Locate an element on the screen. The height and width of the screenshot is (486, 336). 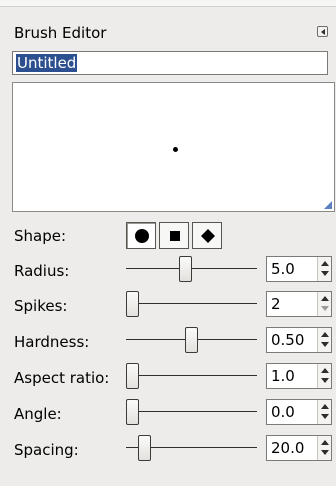
spikes-value: 2 is located at coordinates (276, 304).